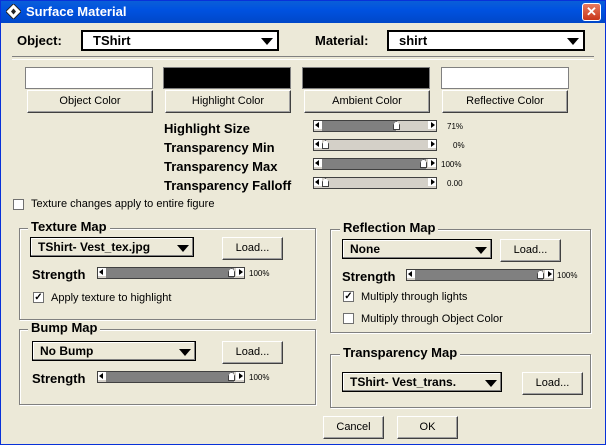 This screenshot has height=445, width=606. What do you see at coordinates (432, 319) in the screenshot?
I see `multiply-object-color-label: Multiply through Object Color` at bounding box center [432, 319].